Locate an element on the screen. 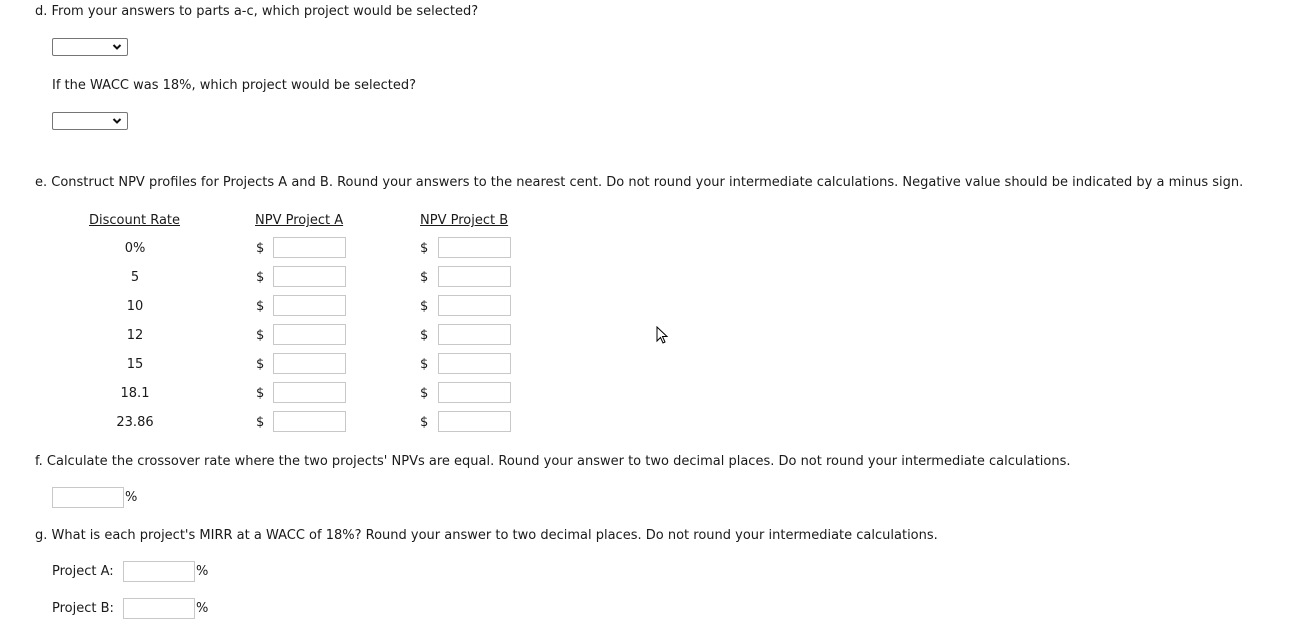 This screenshot has height=639, width=1308. discount-rate-cell: 23.86 is located at coordinates (135, 422).